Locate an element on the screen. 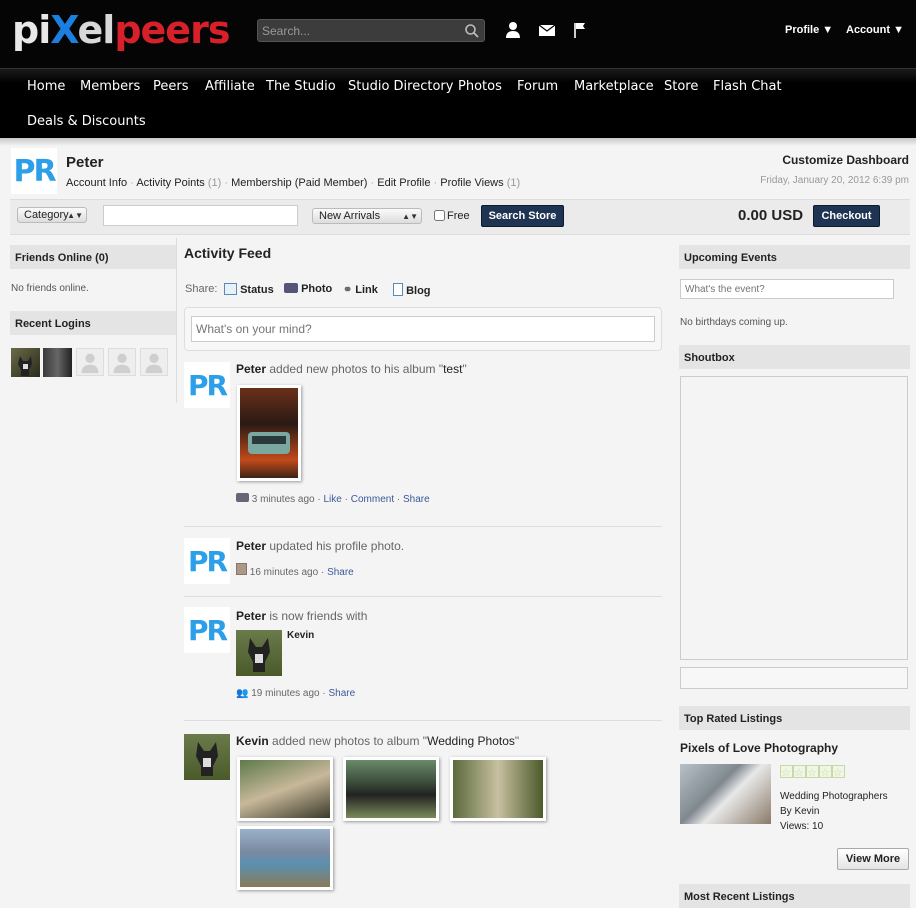 This screenshot has width=916, height=908. nav-flash-chat: Flash Chat is located at coordinates (747, 87).